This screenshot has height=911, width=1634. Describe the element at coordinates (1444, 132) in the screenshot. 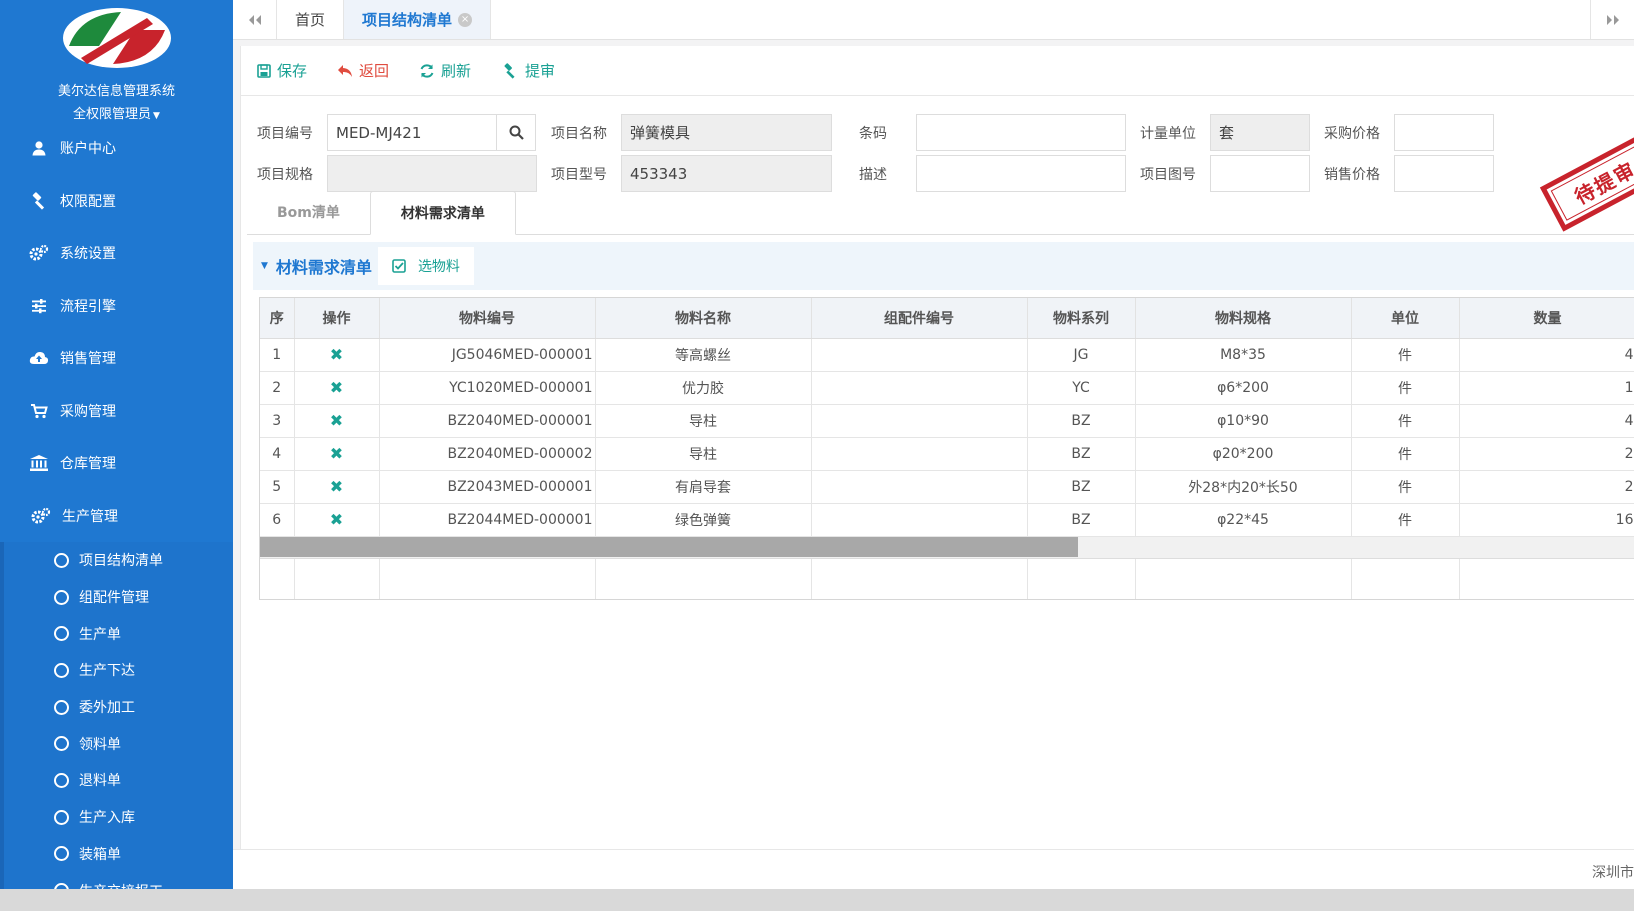

I see `purchase-price-input` at that location.